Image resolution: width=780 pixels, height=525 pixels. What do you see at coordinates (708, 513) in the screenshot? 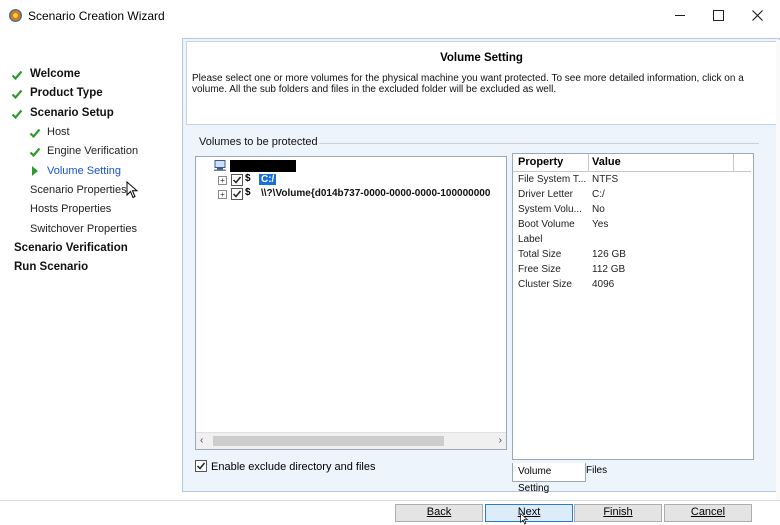
I see `cancel-button: Cancel` at bounding box center [708, 513].